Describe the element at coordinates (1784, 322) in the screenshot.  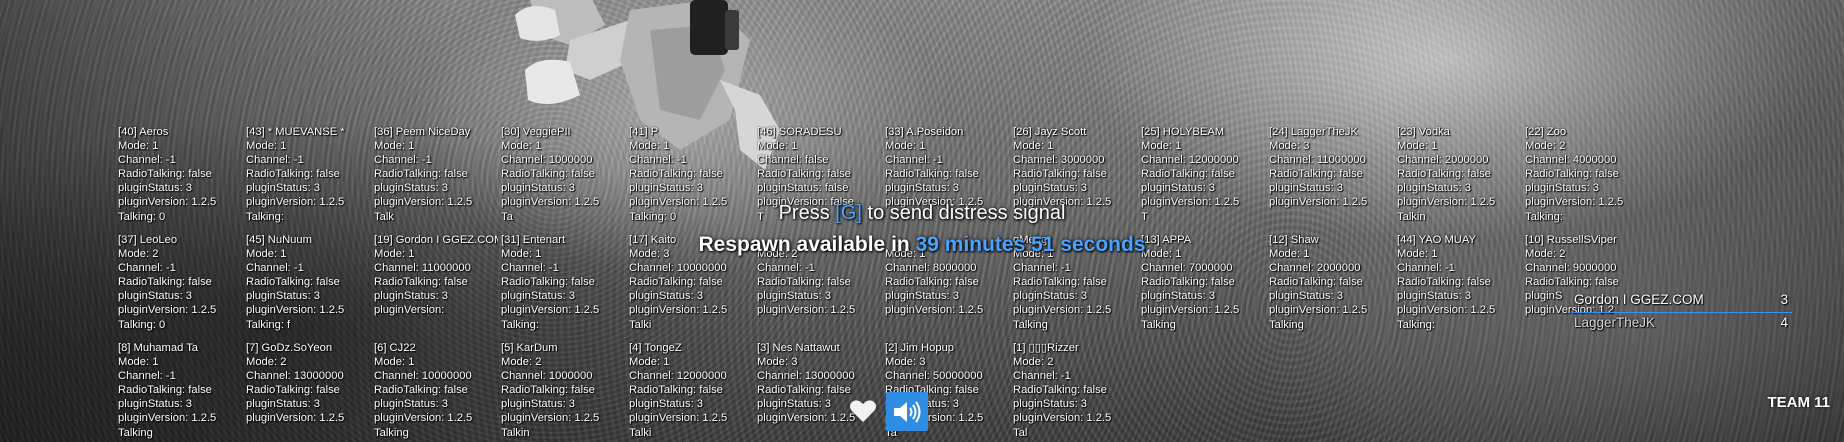
I see `scoreboard-player-score: 4` at that location.